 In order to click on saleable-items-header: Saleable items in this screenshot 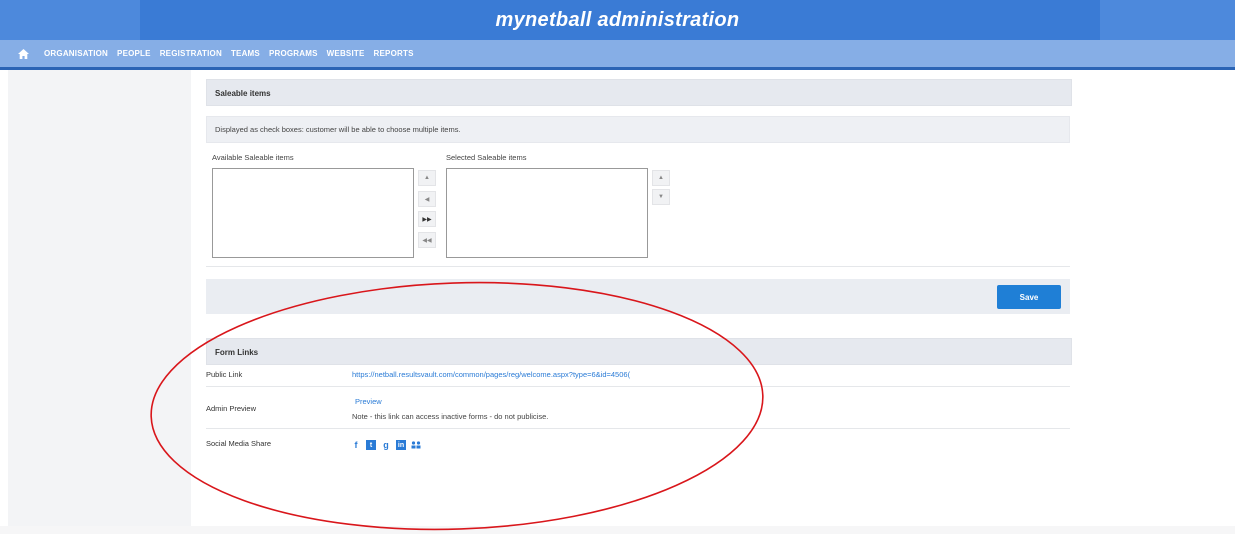, I will do `click(639, 92)`.